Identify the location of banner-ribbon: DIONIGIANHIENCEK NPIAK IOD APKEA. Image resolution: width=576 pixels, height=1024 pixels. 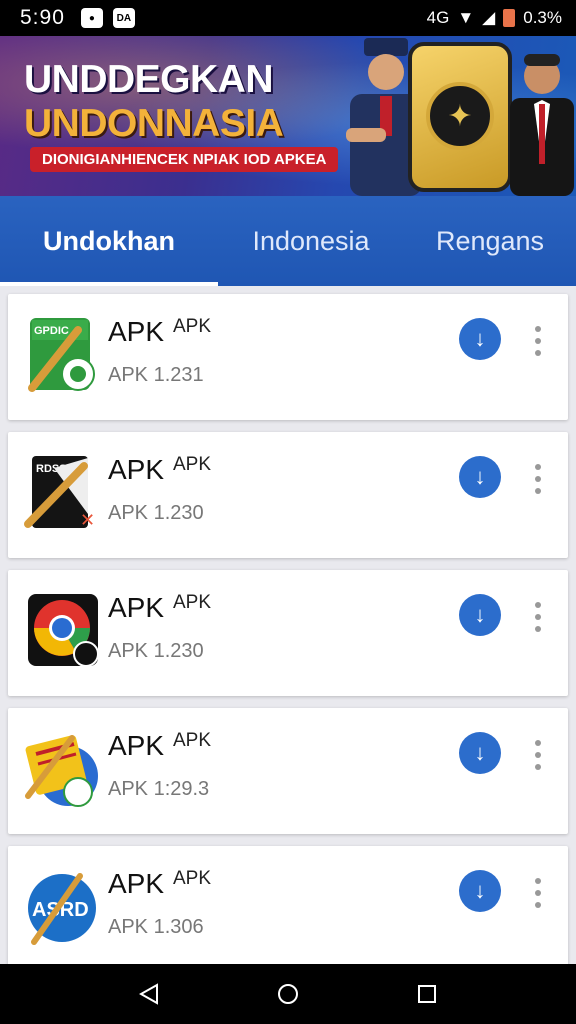
(184, 159).